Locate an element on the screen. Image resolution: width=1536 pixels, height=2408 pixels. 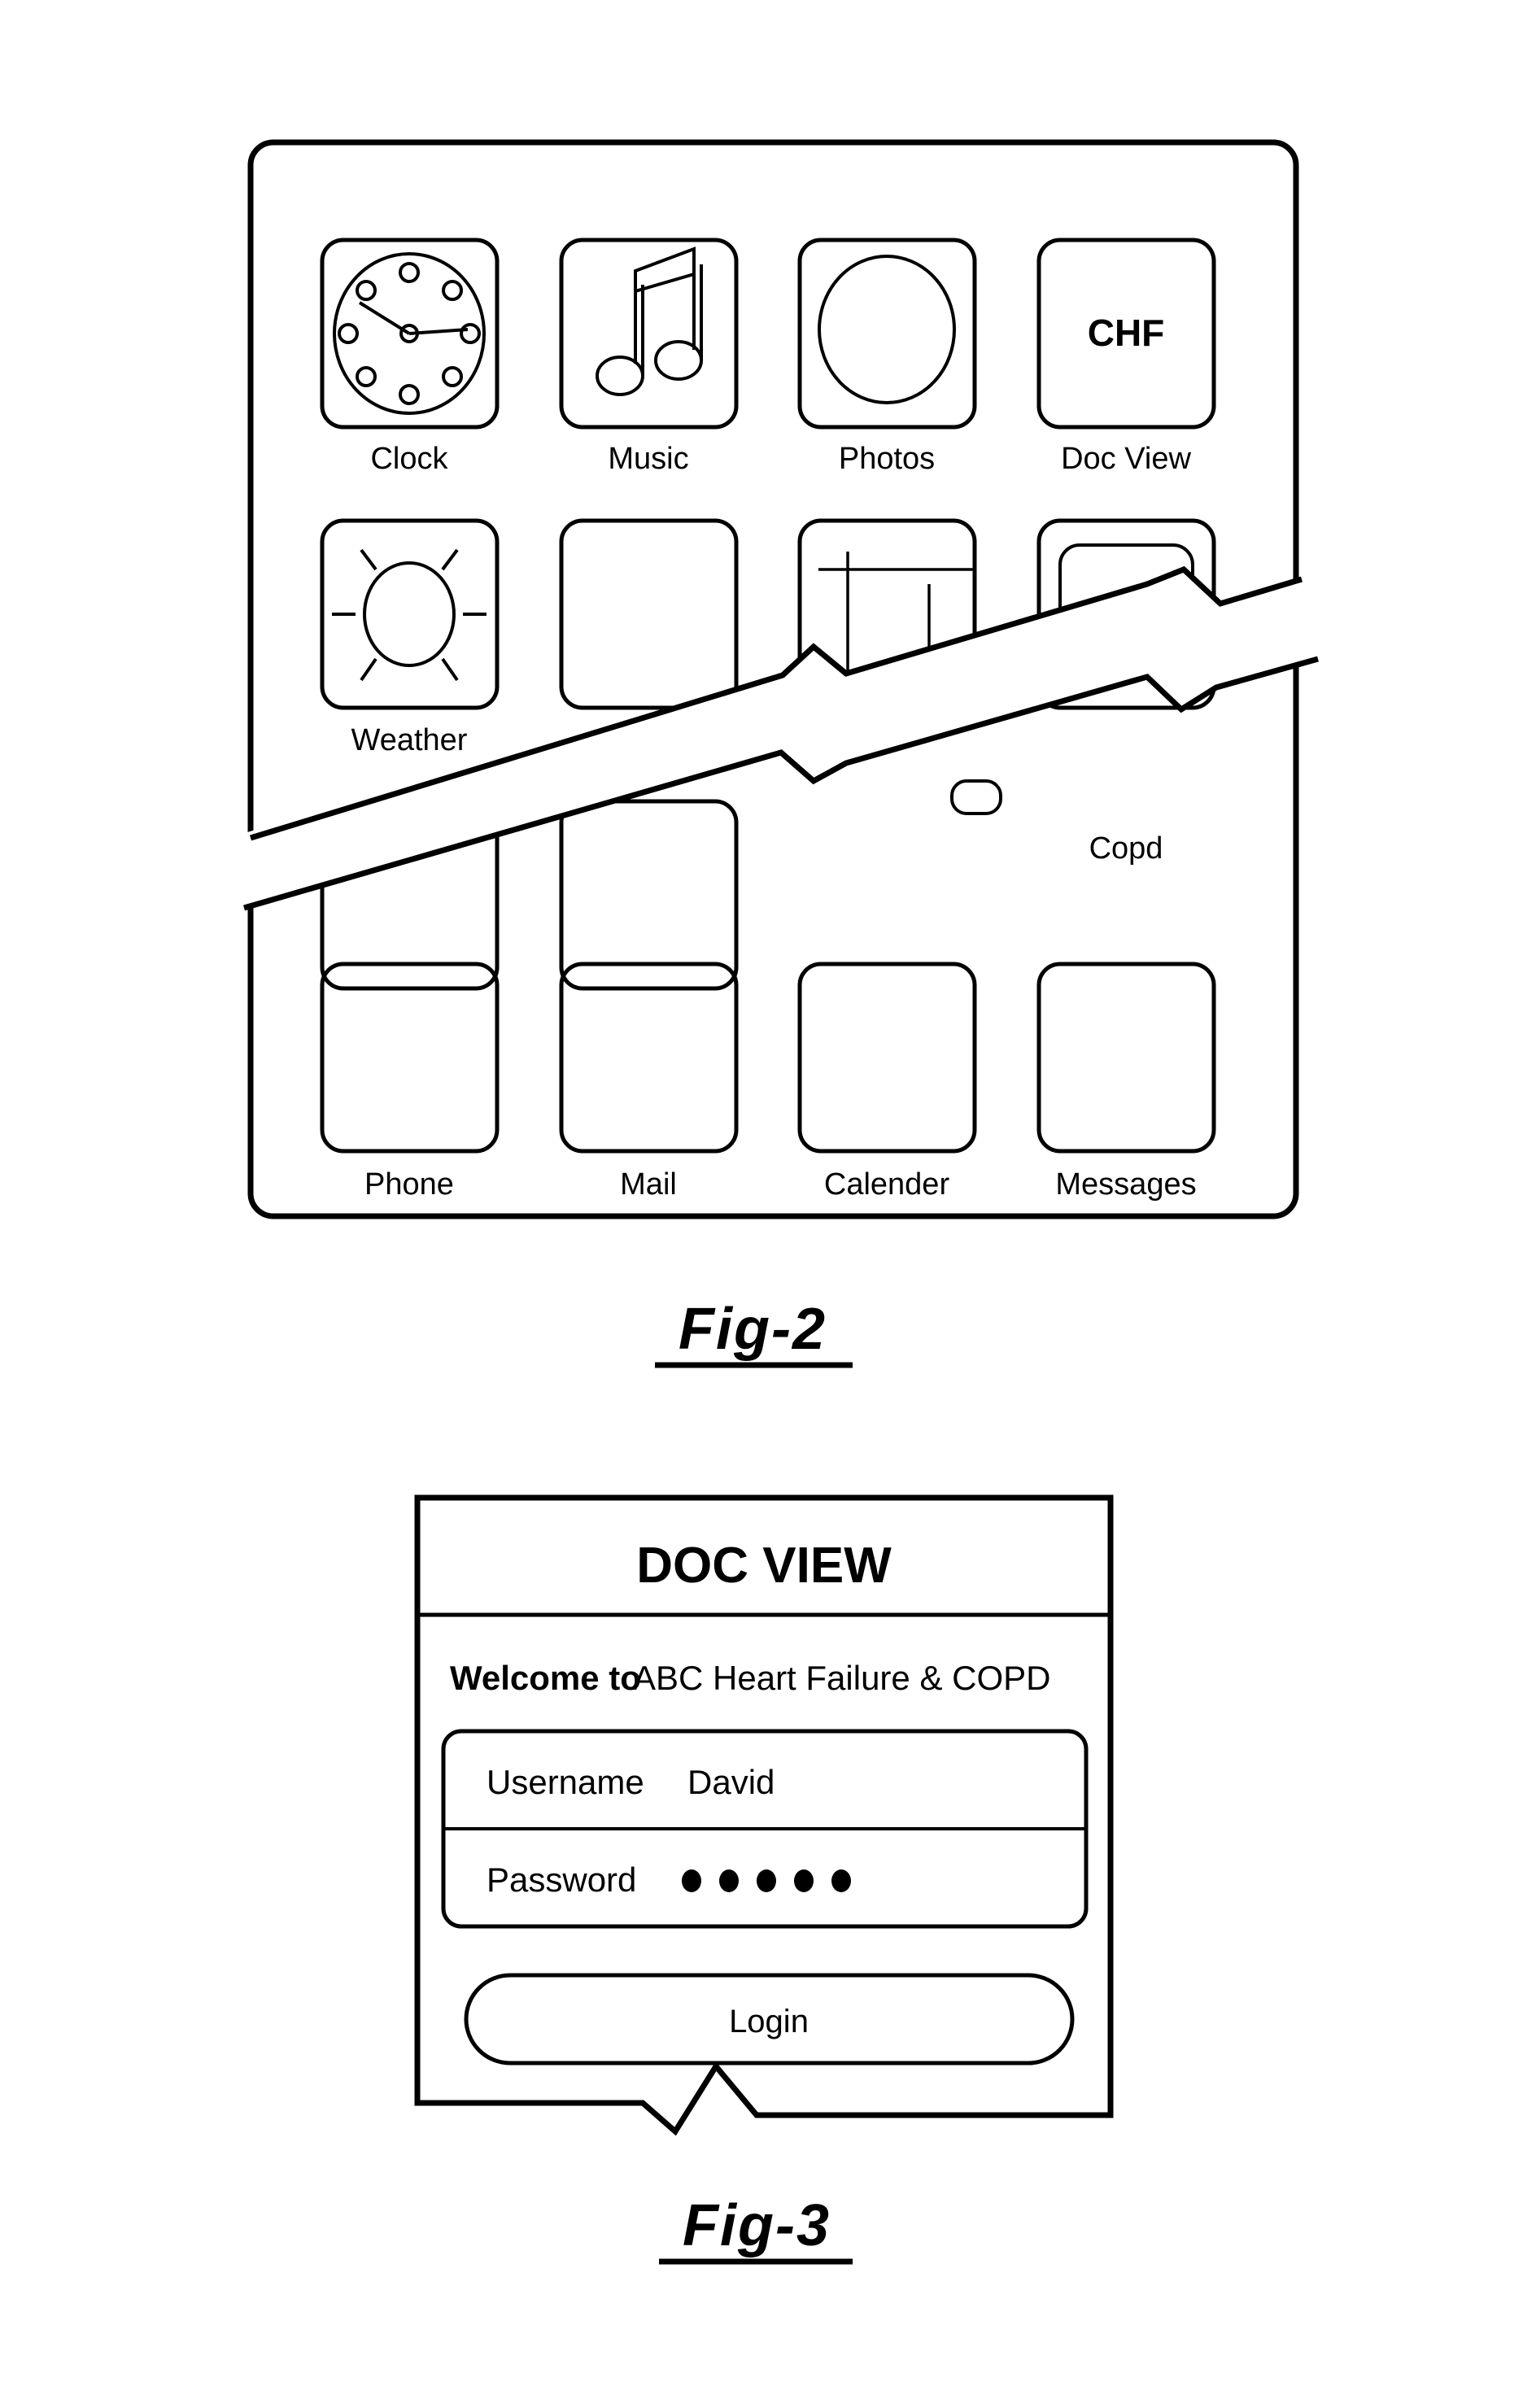
figure-3-caption: Fig-3 is located at coordinates (756, 2229).